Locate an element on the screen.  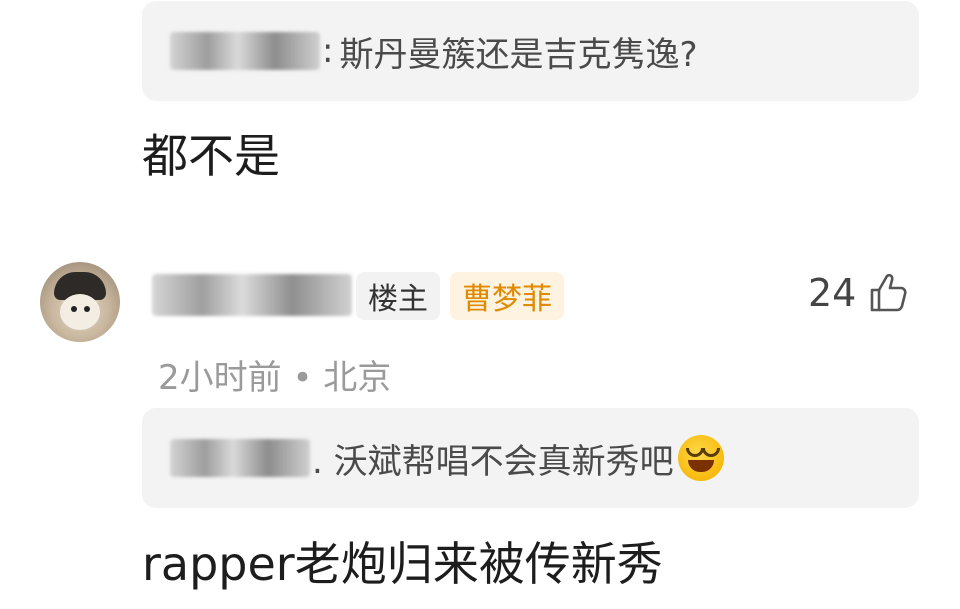
grinning-squinting-face-icon is located at coordinates (700, 458).